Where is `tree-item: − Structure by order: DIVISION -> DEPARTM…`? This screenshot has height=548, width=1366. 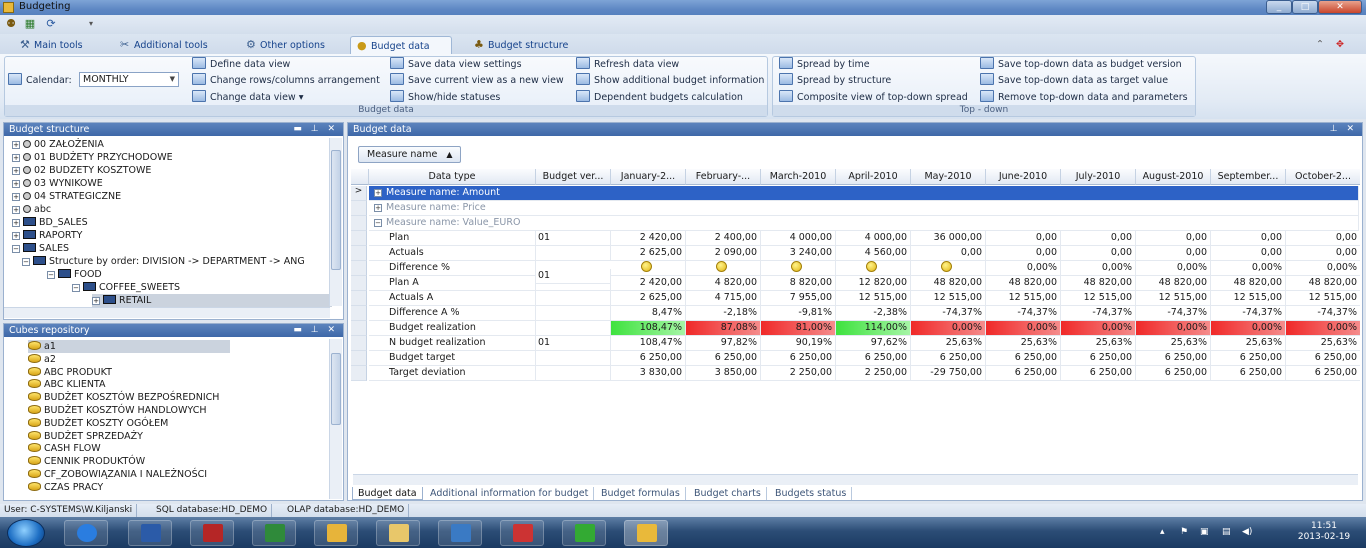 tree-item: − Structure by order: DIVISION -> DEPARTM… is located at coordinates (163, 261).